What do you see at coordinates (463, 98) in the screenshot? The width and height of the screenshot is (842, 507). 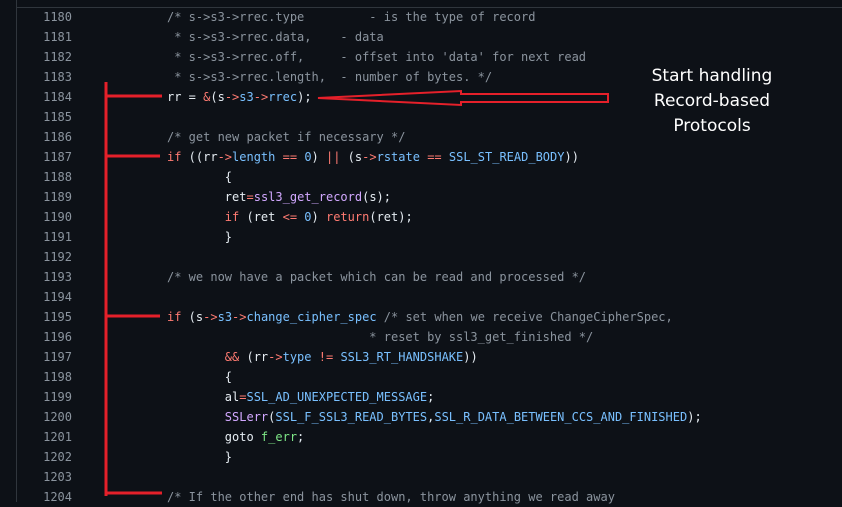 I see `left-arrow-outline-icon` at bounding box center [463, 98].